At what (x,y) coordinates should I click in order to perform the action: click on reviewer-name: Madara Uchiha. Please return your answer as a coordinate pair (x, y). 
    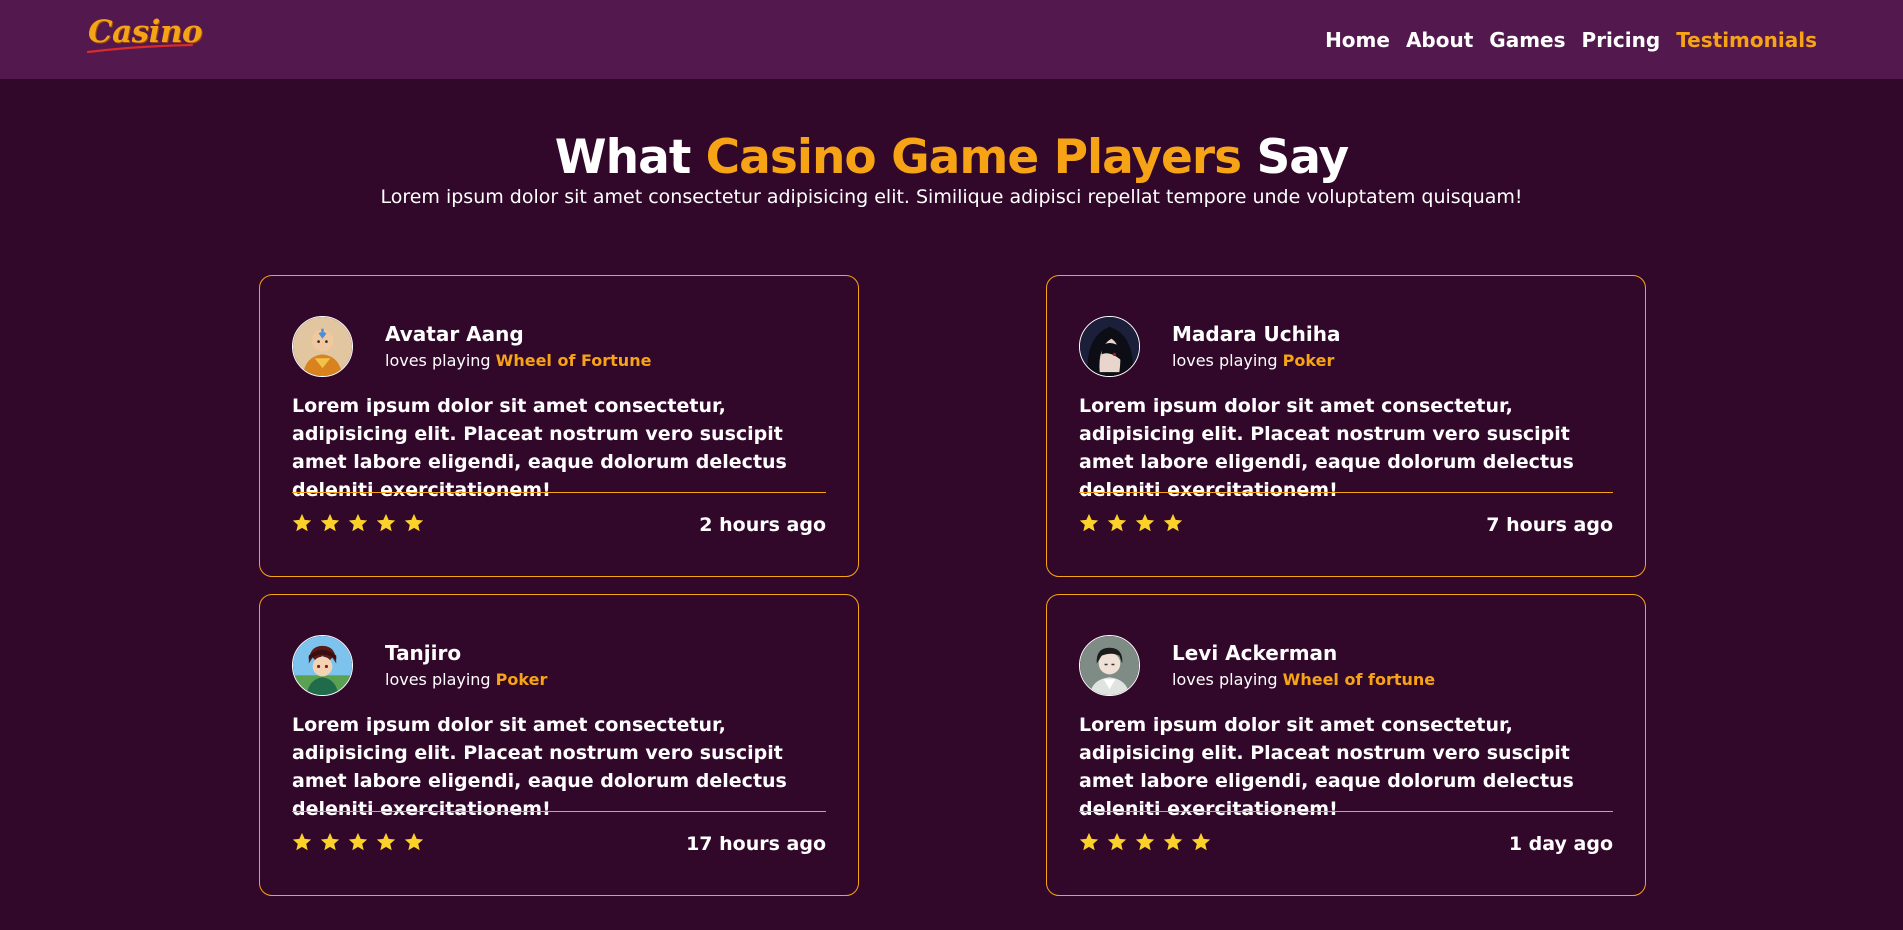
    Looking at the image, I should click on (1256, 334).